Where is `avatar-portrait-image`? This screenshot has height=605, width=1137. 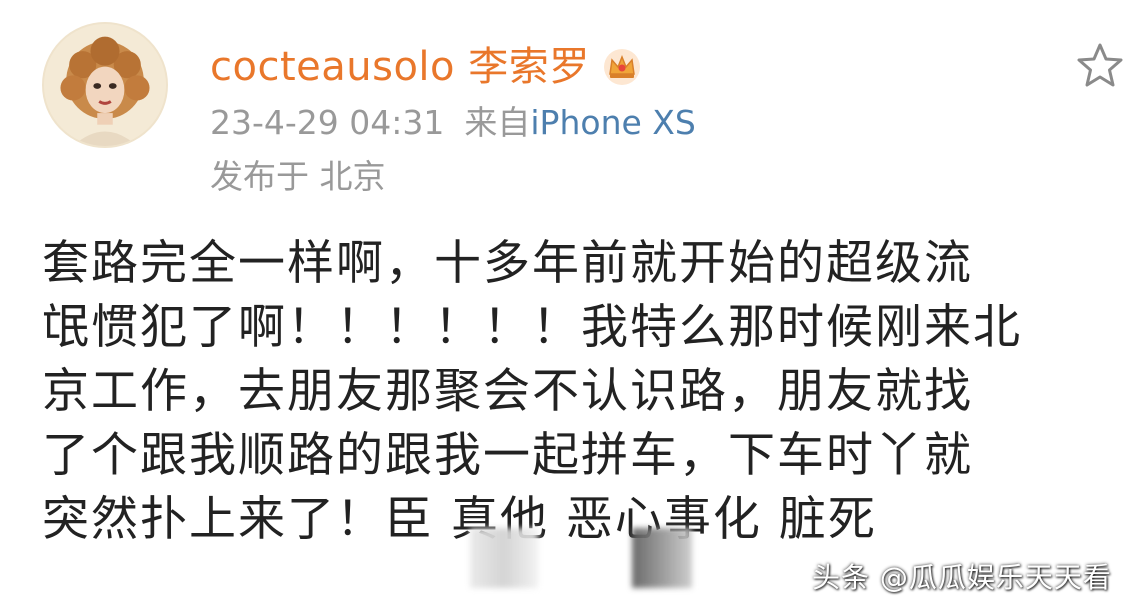 avatar-portrait-image is located at coordinates (105, 85).